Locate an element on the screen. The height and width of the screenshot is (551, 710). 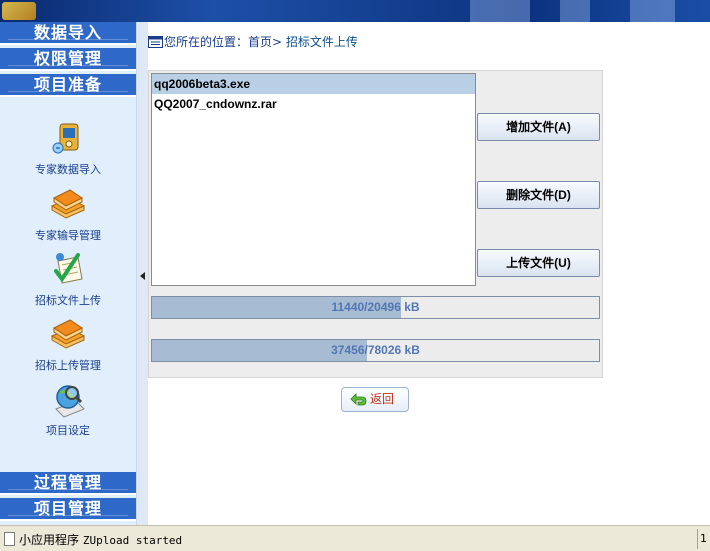
status-label: 小应用程序 is located at coordinates (49, 540).